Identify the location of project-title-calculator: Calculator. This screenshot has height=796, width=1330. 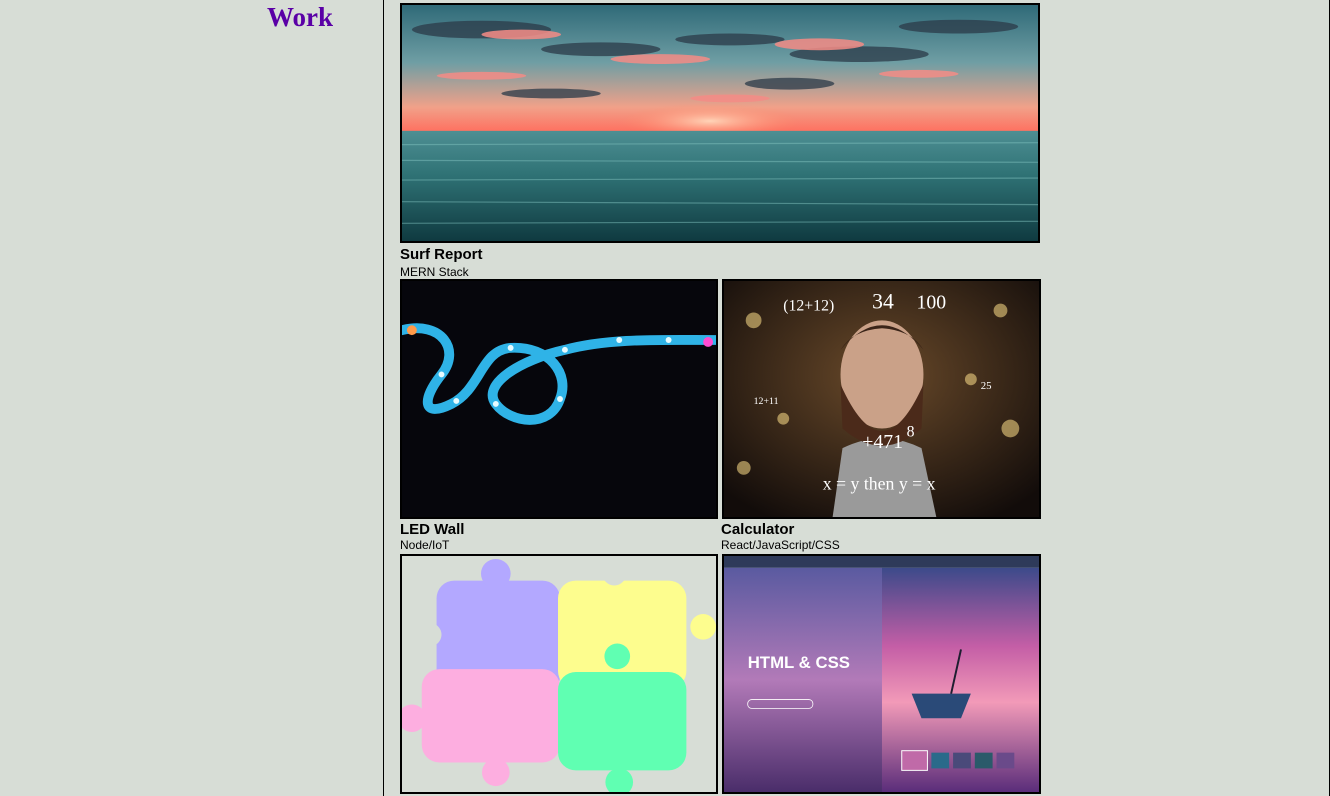
(757, 530).